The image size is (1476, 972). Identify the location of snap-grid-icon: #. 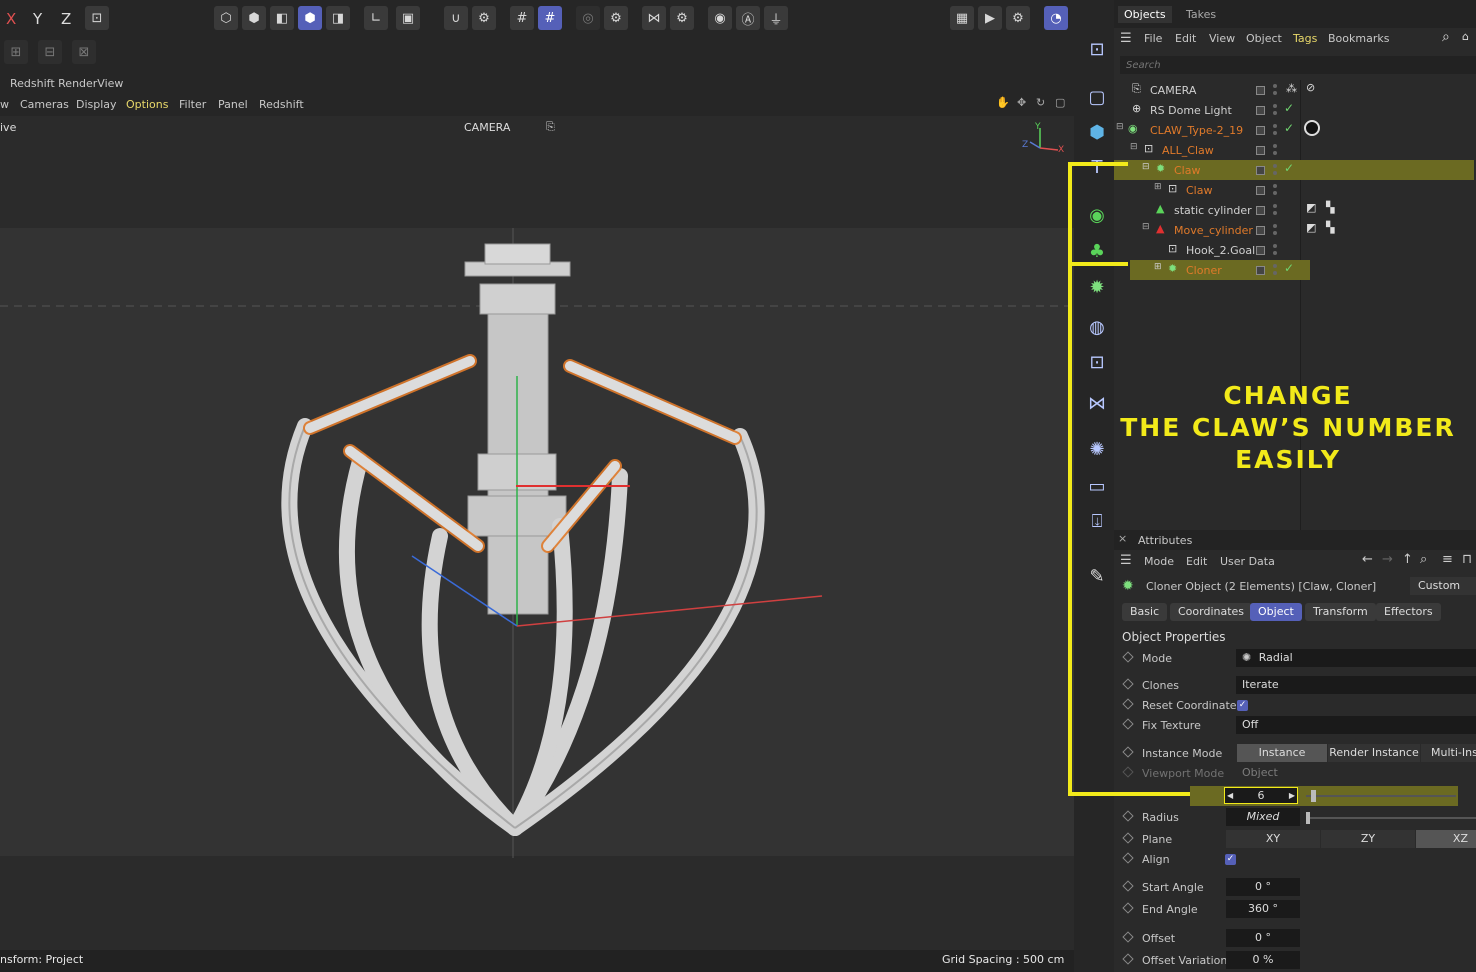
(550, 18).